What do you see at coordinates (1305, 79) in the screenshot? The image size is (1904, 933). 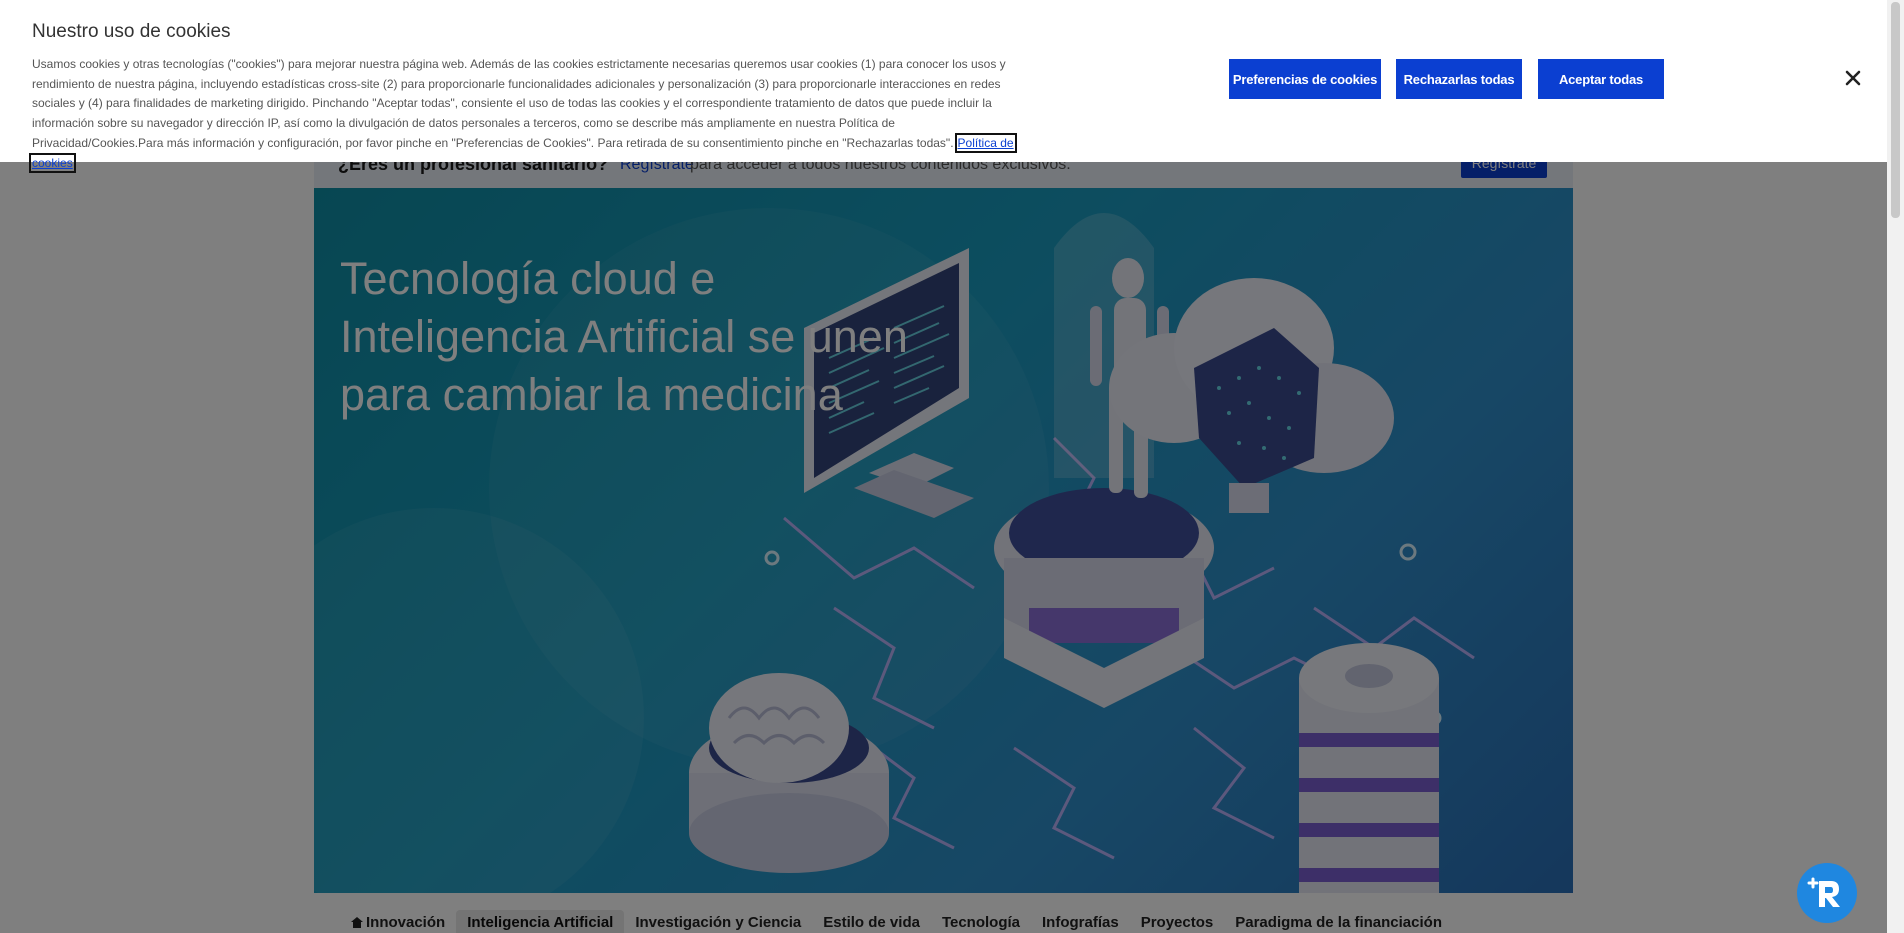 I see `cookie-preferences-button: Preferencias de cookies` at bounding box center [1305, 79].